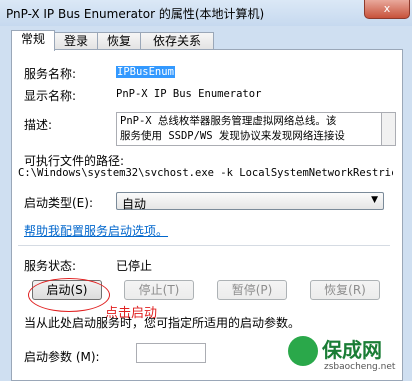 The width and height of the screenshot is (412, 381). I want to click on startup-type-value: 自动, so click(134, 204).